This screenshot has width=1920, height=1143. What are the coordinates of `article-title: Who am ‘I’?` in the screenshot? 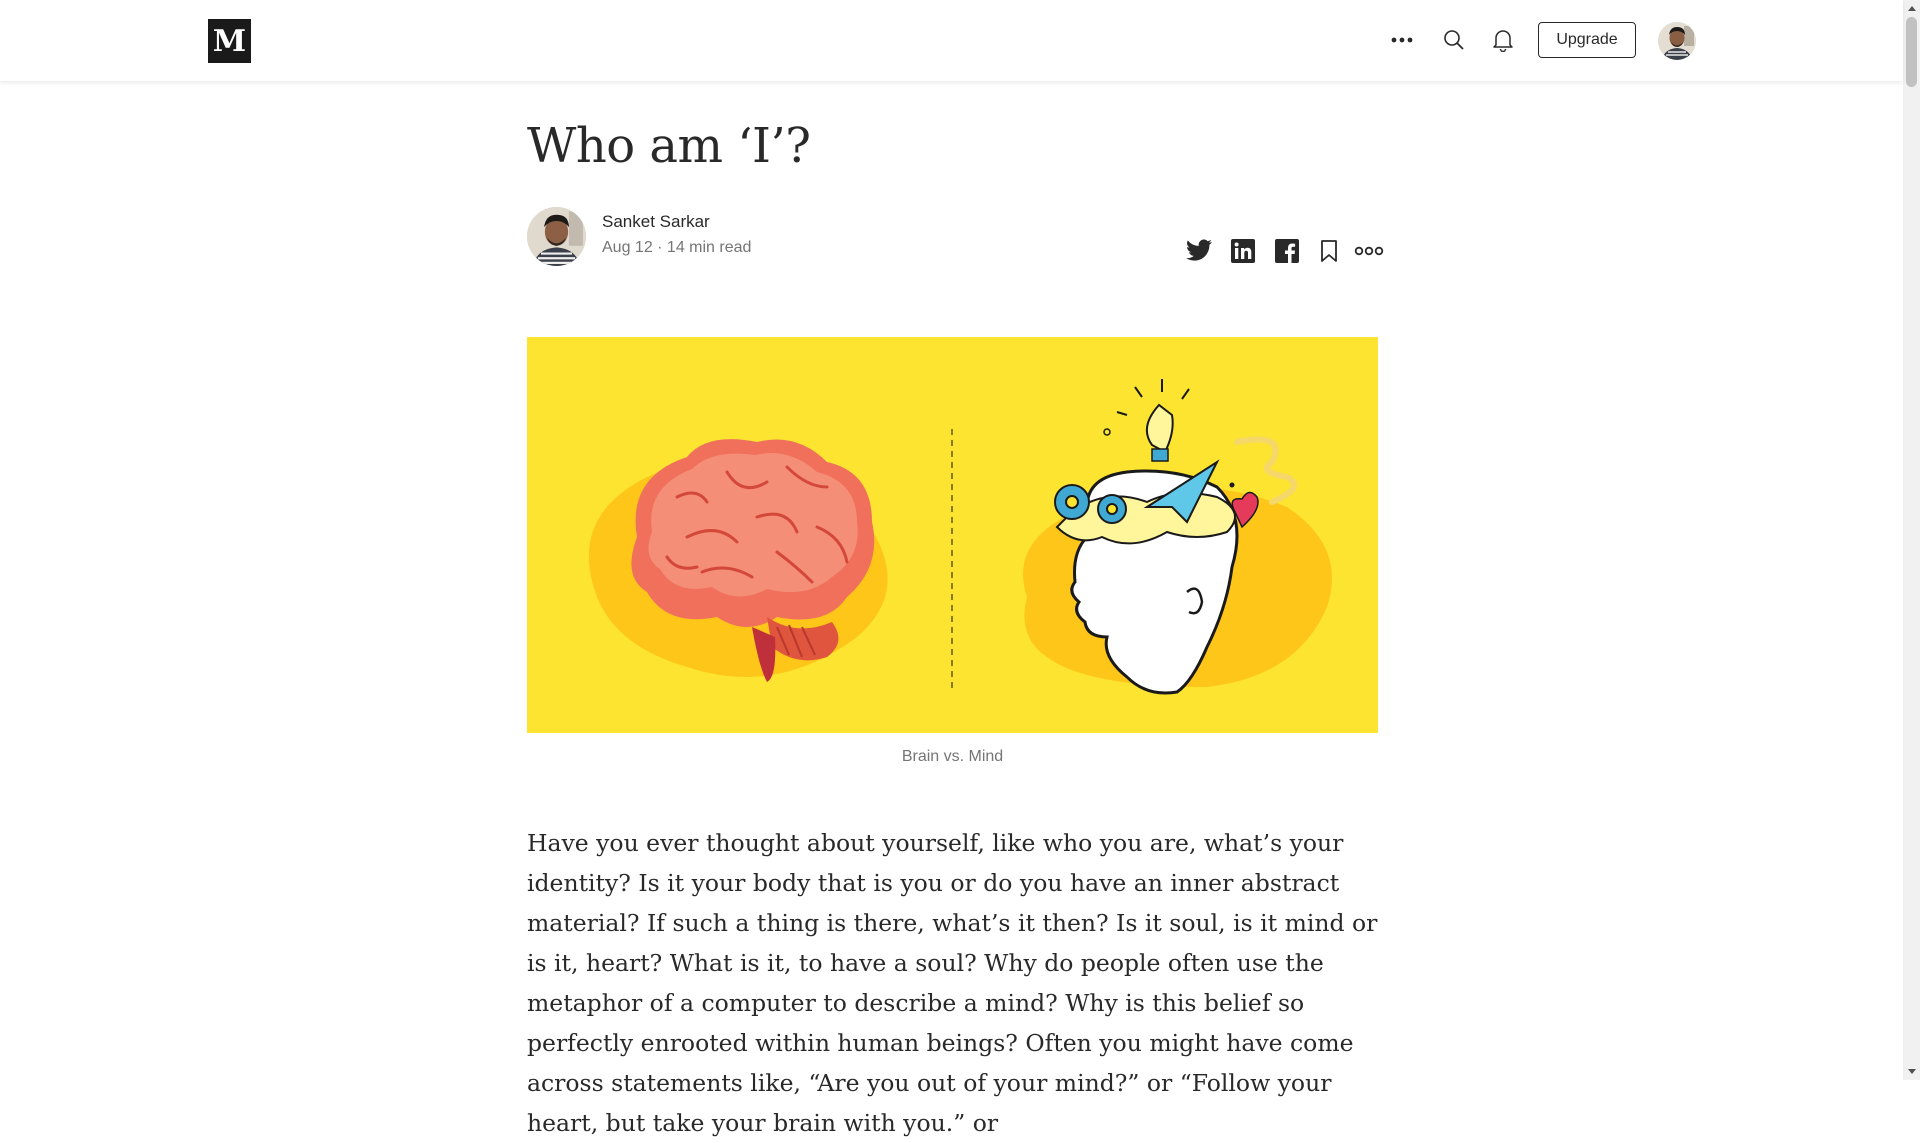 It's located at (669, 146).